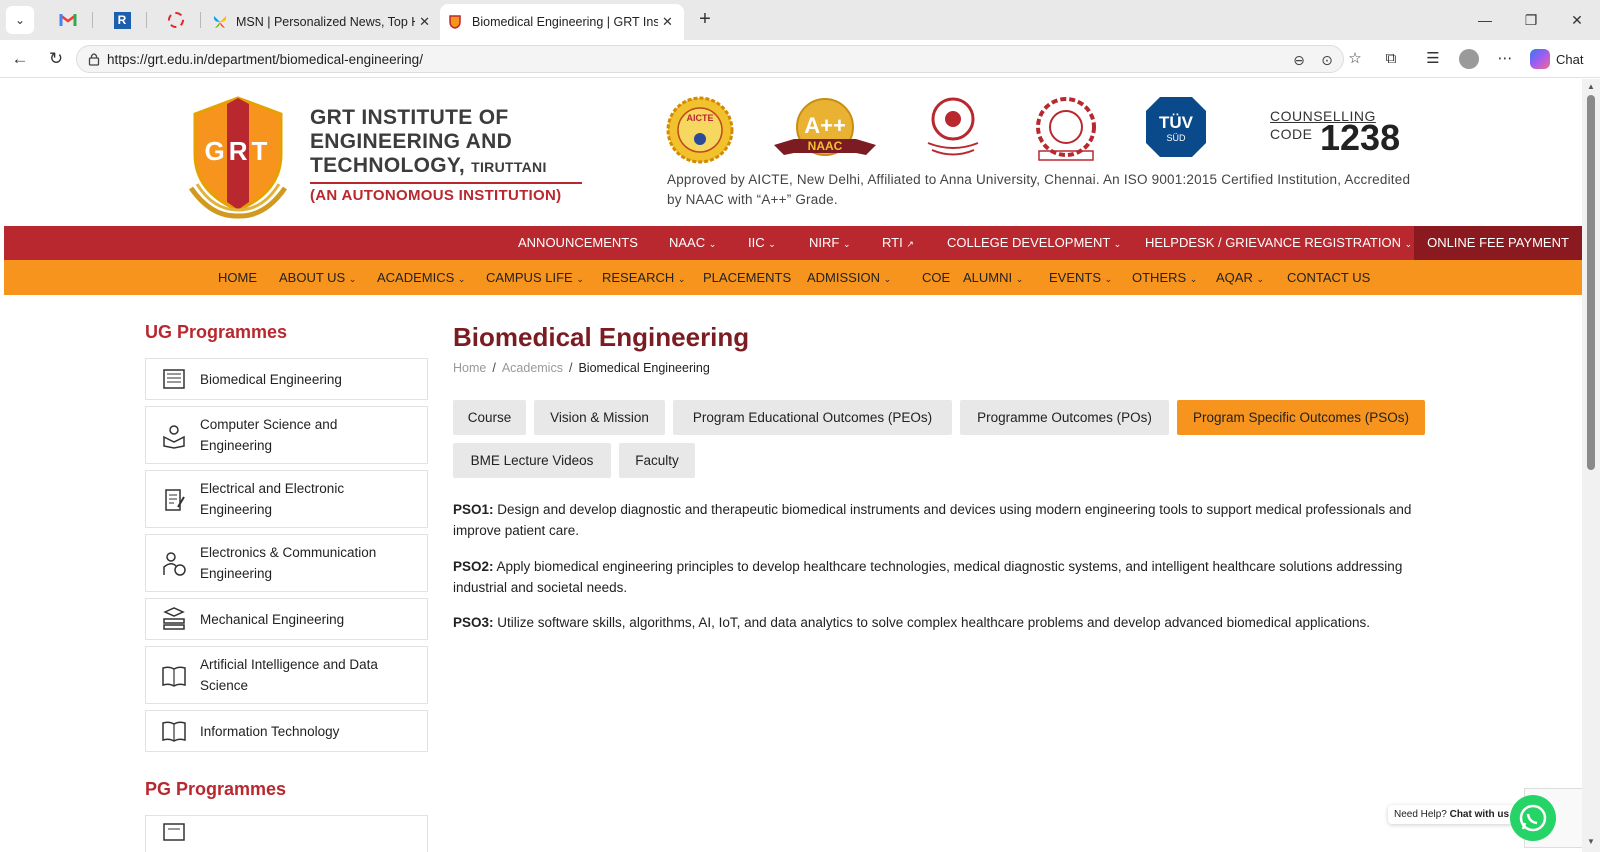 The image size is (1600, 852). What do you see at coordinates (936, 277) in the screenshot?
I see `nav-coe: COE` at bounding box center [936, 277].